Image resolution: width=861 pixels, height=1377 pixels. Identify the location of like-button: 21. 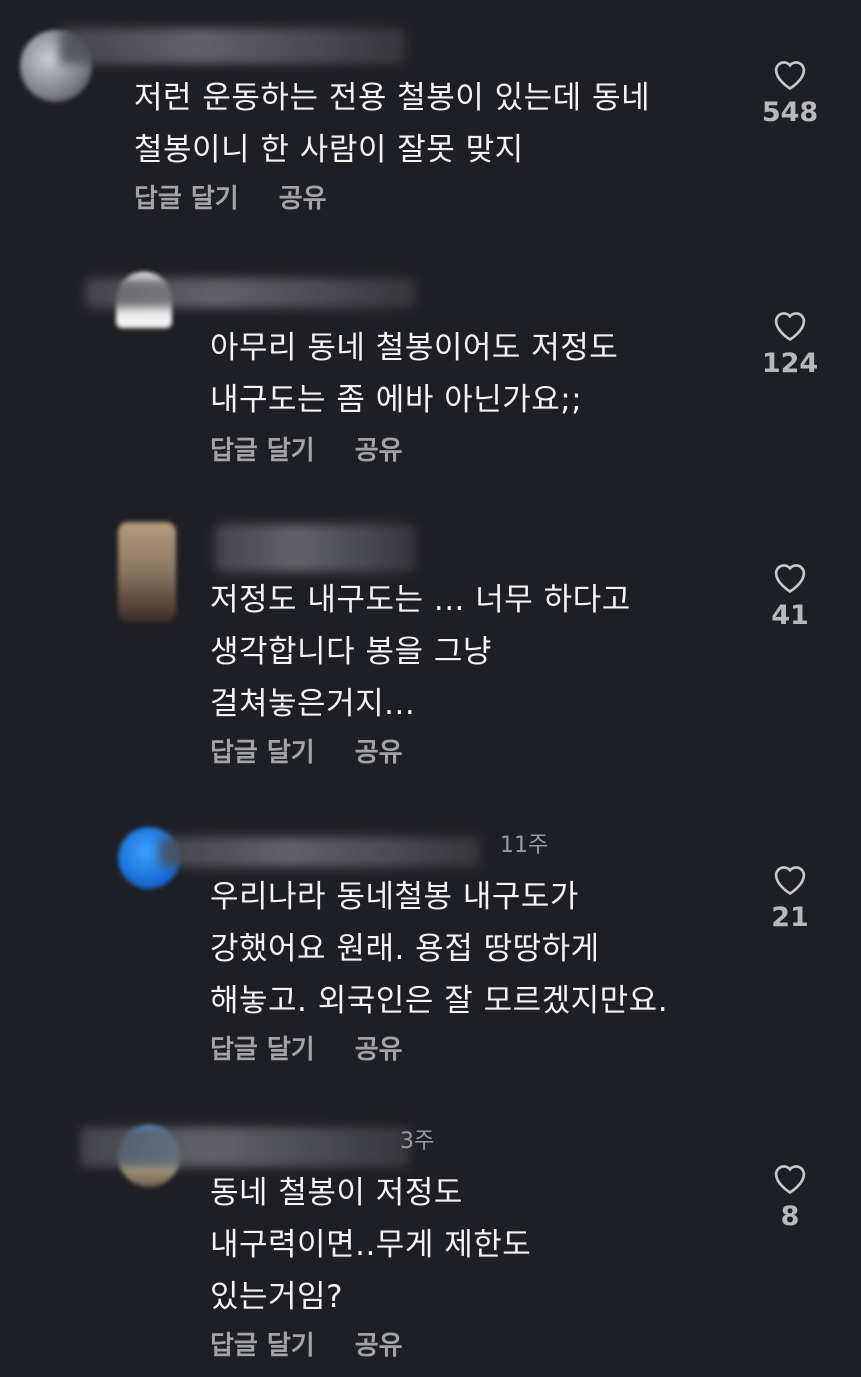
(790, 896).